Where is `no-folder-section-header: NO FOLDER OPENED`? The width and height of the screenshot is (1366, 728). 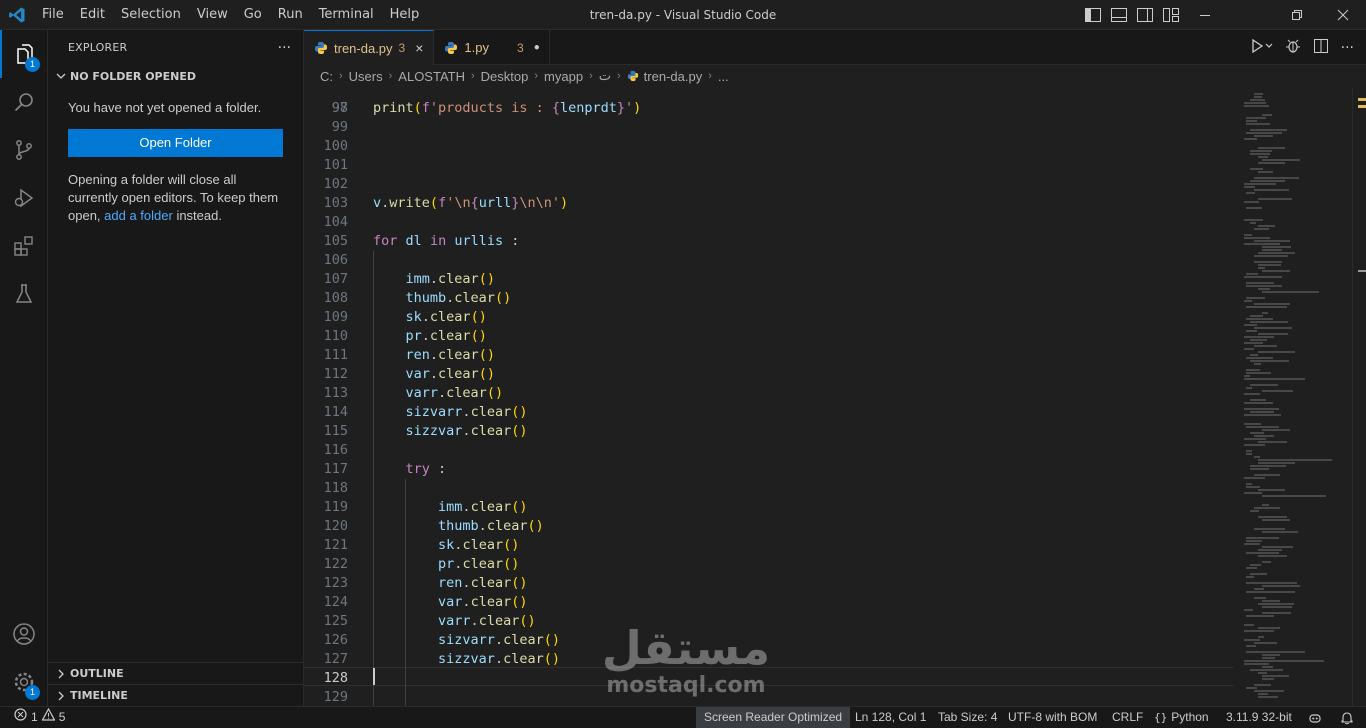
no-folder-section-header: NO FOLDER OPENED is located at coordinates (175, 76).